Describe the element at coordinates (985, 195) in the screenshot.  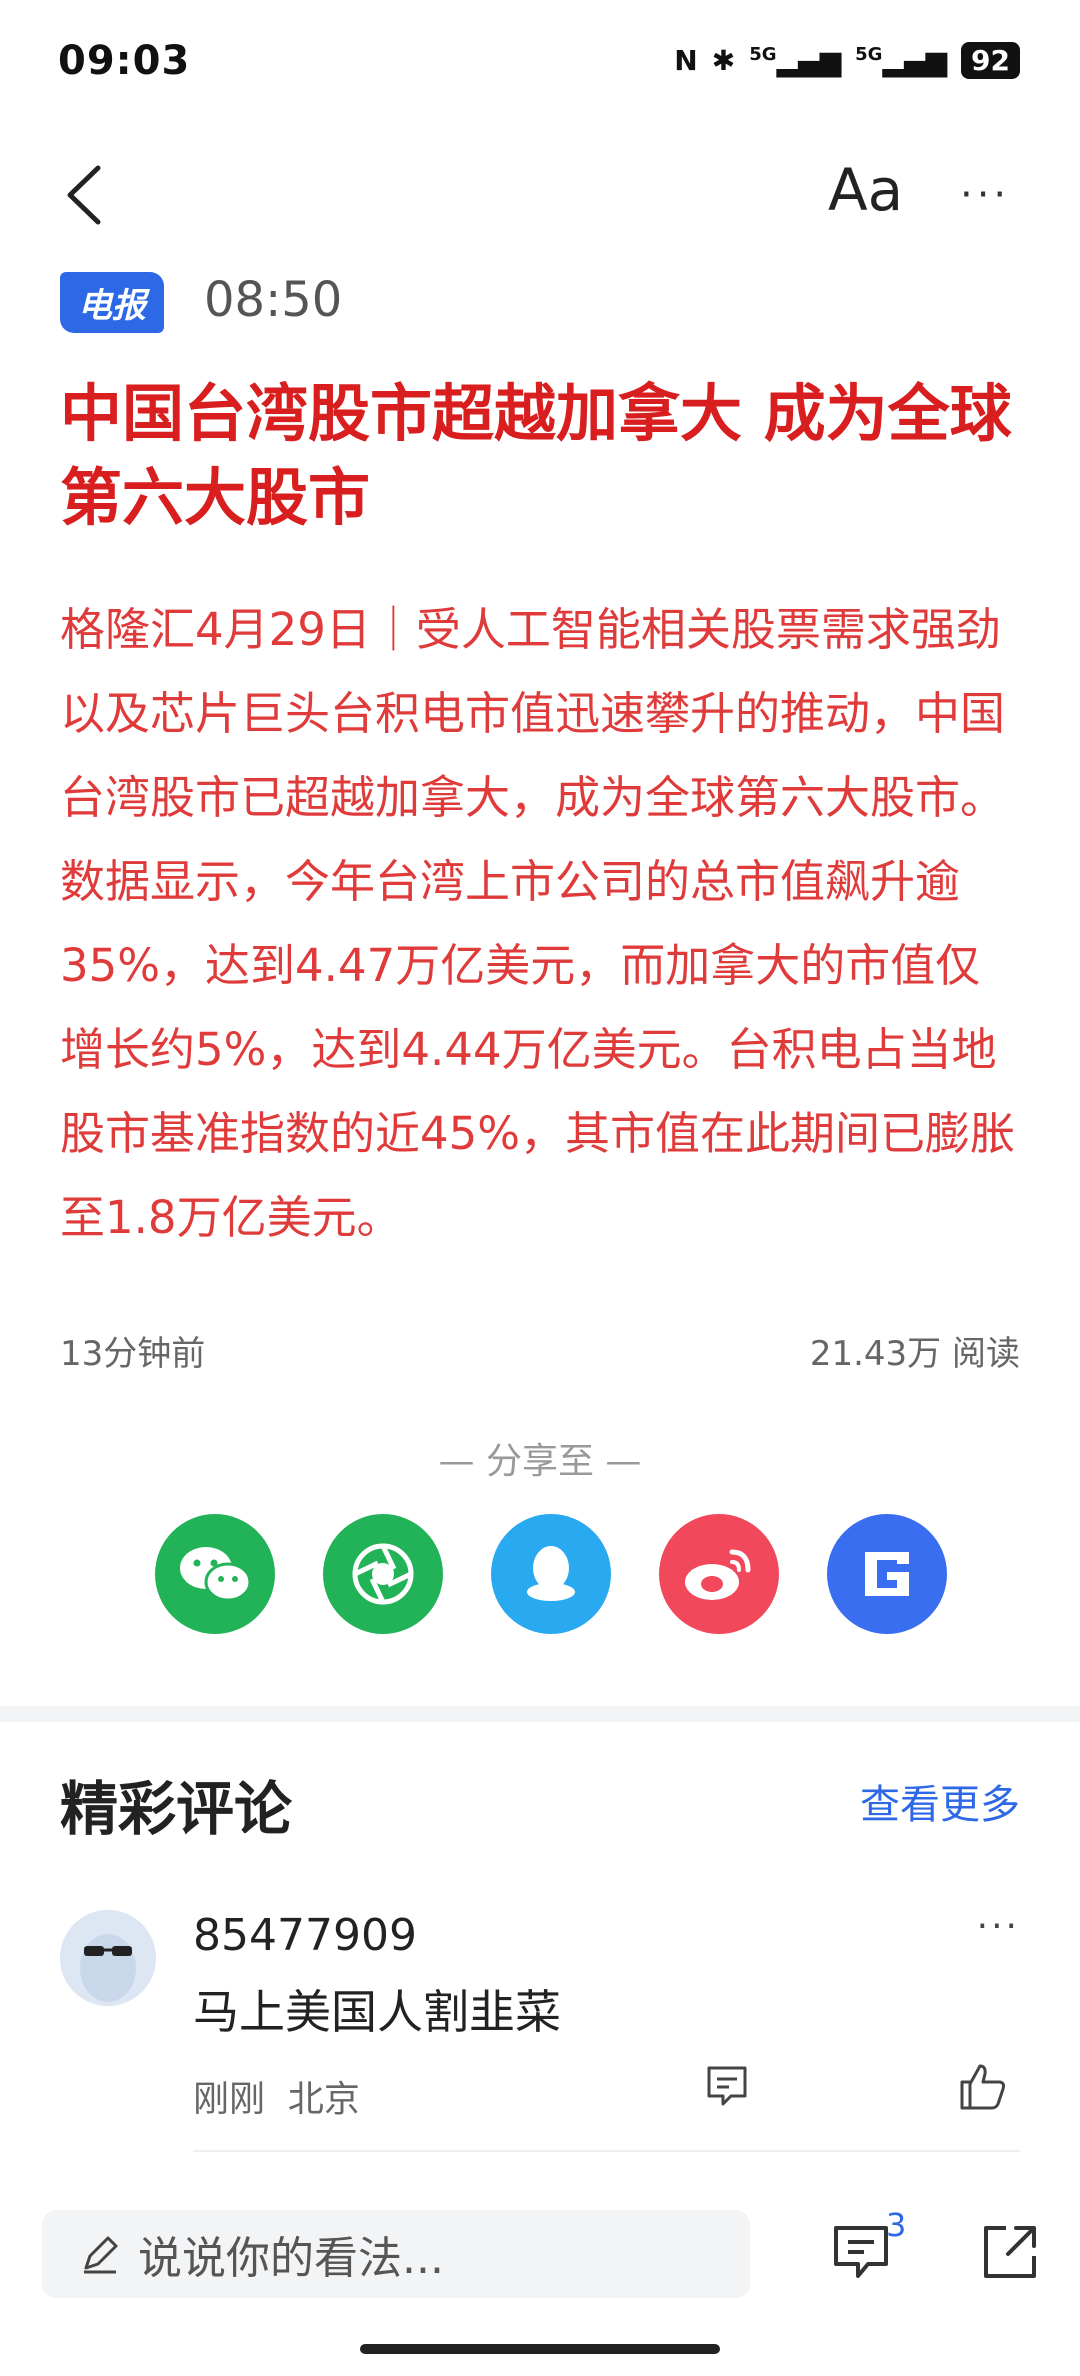
I see `more-options-button: ···` at that location.